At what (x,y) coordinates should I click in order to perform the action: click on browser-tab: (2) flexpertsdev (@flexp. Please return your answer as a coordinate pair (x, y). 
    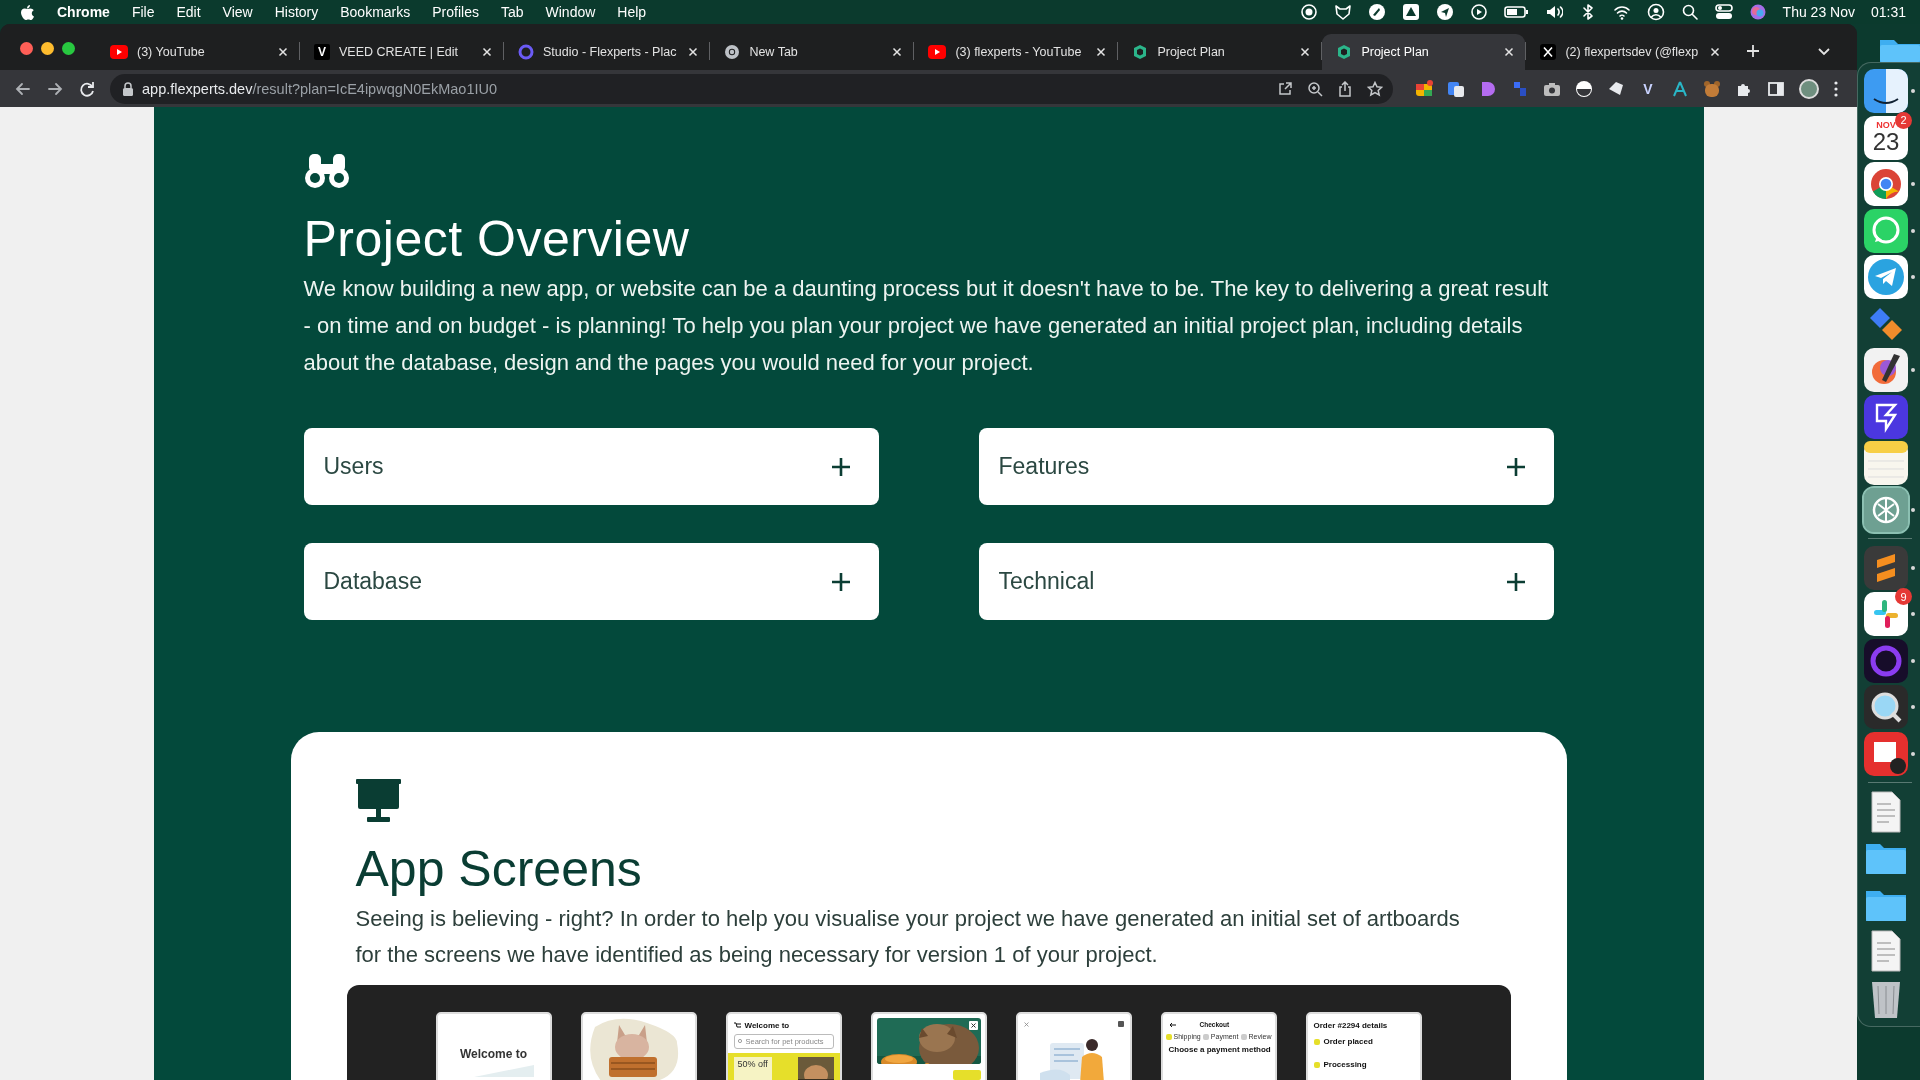
    Looking at the image, I should click on (1629, 52).